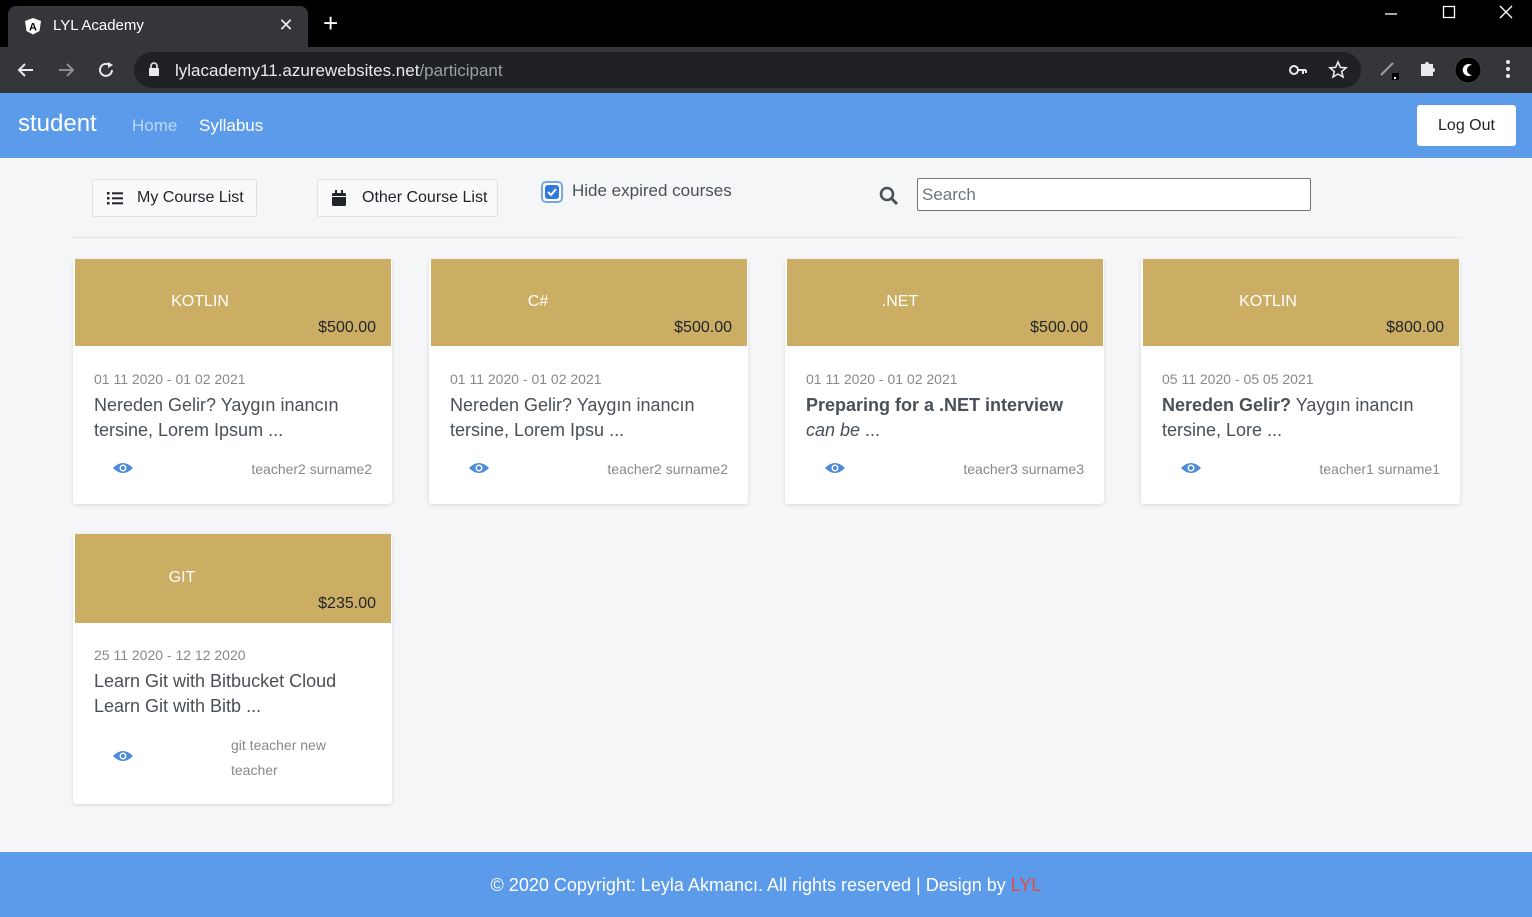 The height and width of the screenshot is (917, 1532). Describe the element at coordinates (1389, 71) in the screenshot. I see `pen-extension-icon` at that location.